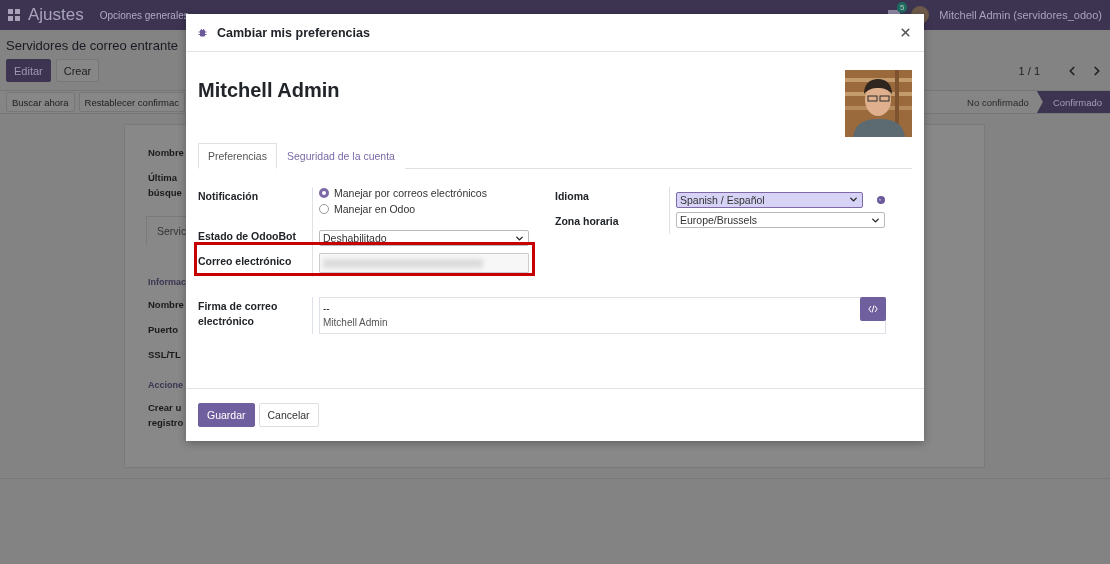  Describe the element at coordinates (247, 236) in the screenshot. I see `field-label: Estado de OdooBot` at that location.